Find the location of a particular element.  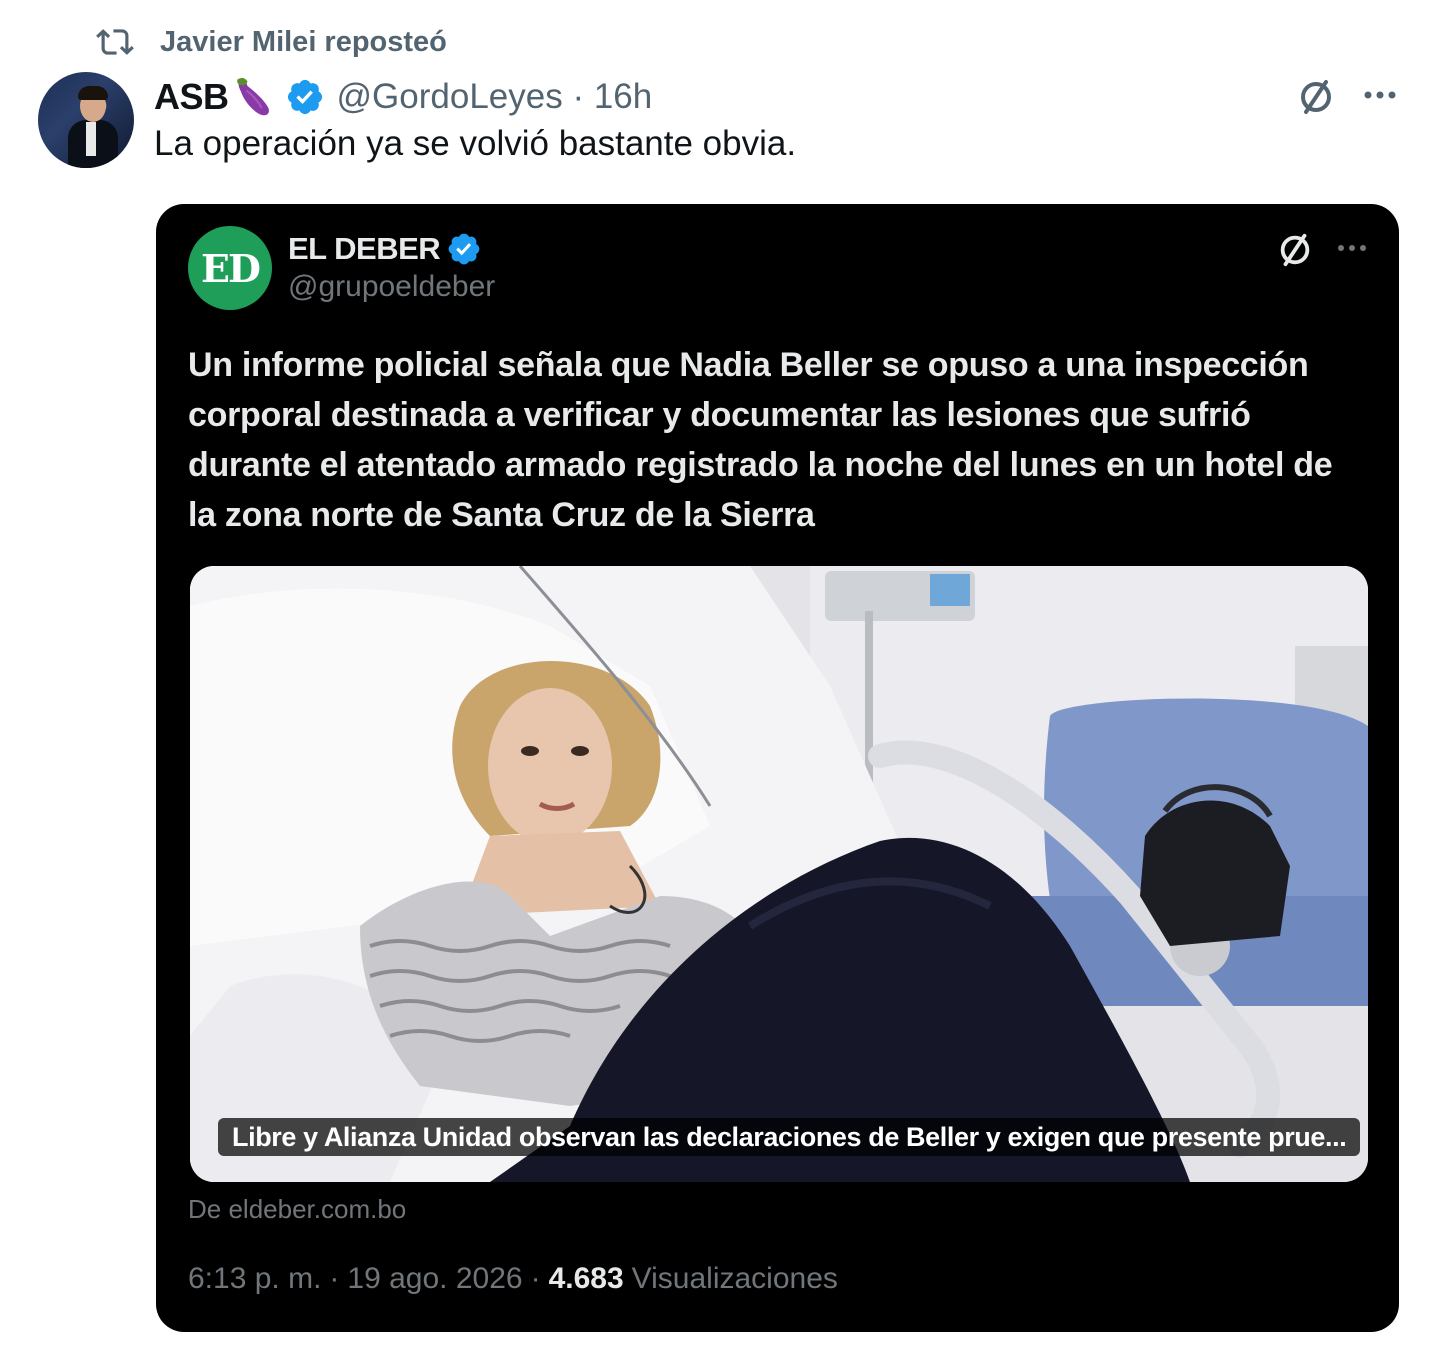

repost-icon is located at coordinates (115, 42).